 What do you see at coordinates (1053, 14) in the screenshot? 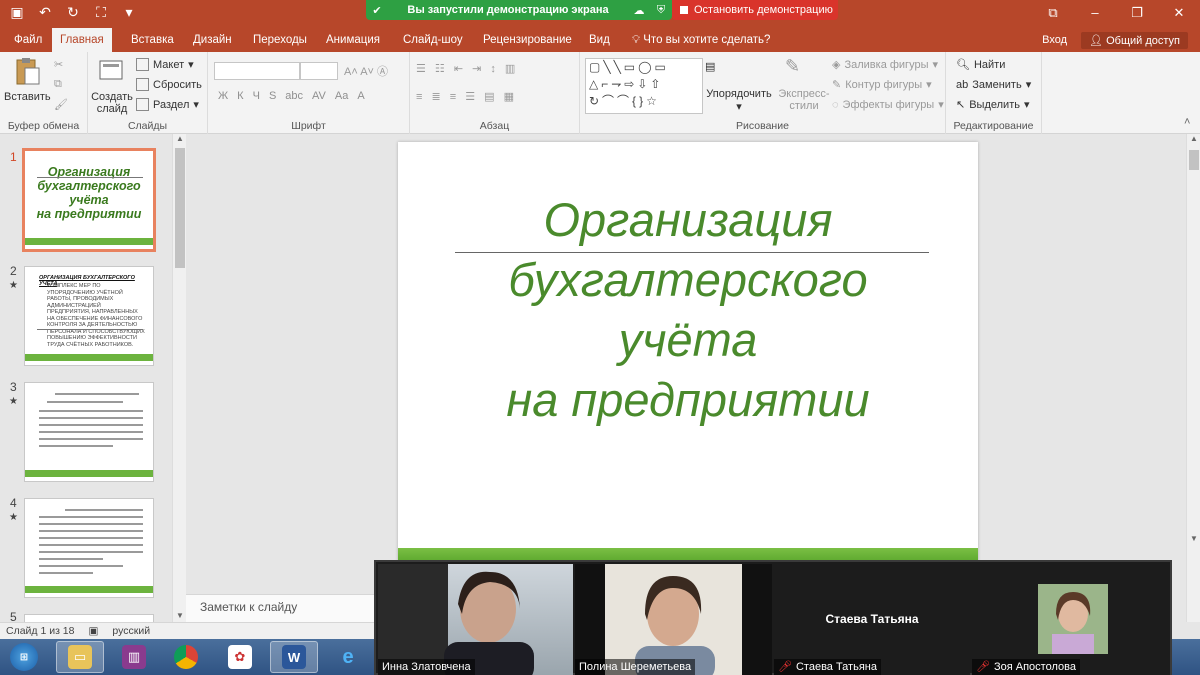
I see `ribbon-display-options-icon: ⧉` at bounding box center [1053, 14].